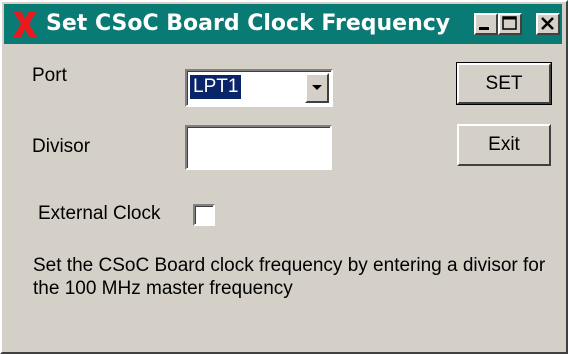 This screenshot has height=354, width=568. What do you see at coordinates (99, 213) in the screenshot?
I see `external-clock-label: External Clock` at bounding box center [99, 213].